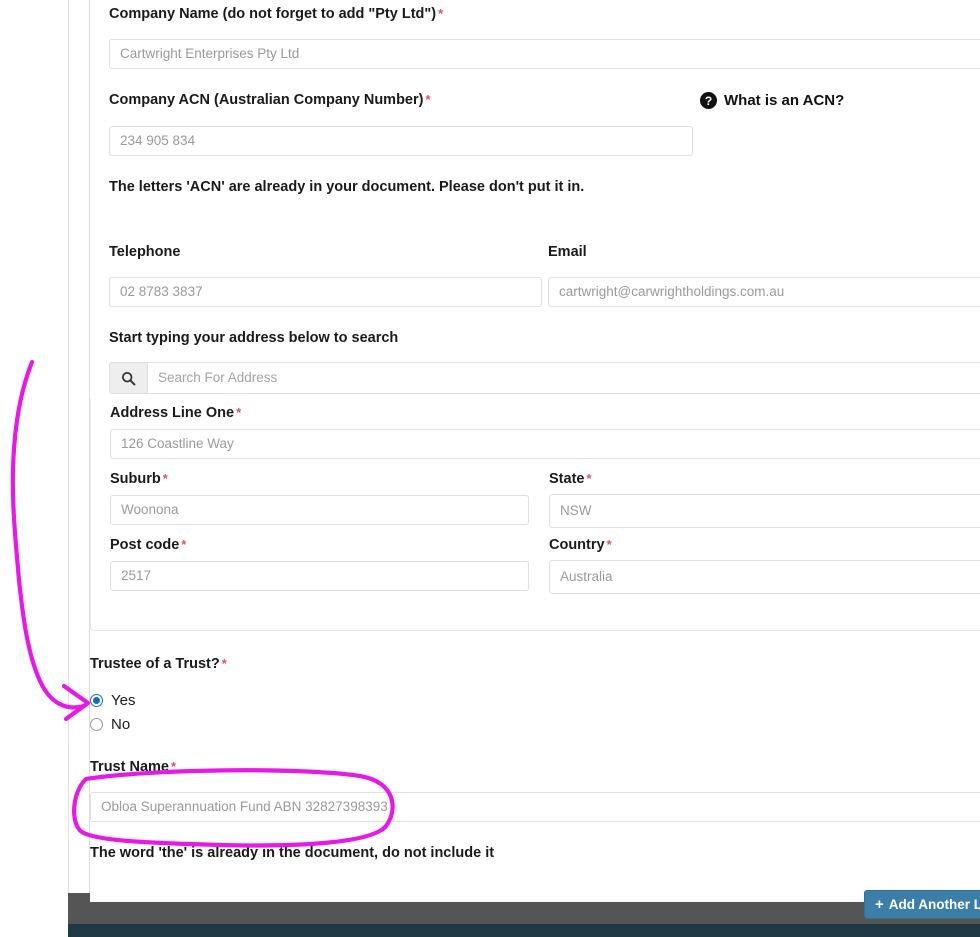  Describe the element at coordinates (239, 412) in the screenshot. I see `address-line-one-required-asterisk: *` at that location.